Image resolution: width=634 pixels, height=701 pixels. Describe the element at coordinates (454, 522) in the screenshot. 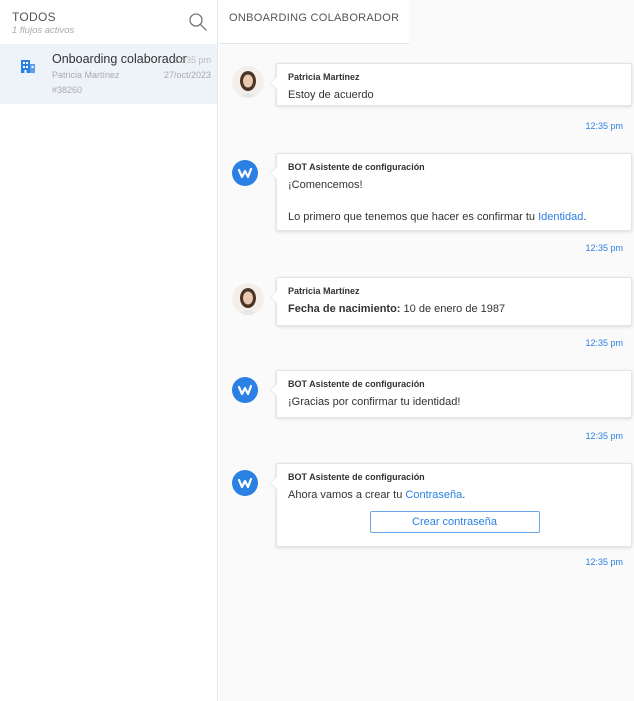

I see `create-password-button: Crear contraseña` at that location.